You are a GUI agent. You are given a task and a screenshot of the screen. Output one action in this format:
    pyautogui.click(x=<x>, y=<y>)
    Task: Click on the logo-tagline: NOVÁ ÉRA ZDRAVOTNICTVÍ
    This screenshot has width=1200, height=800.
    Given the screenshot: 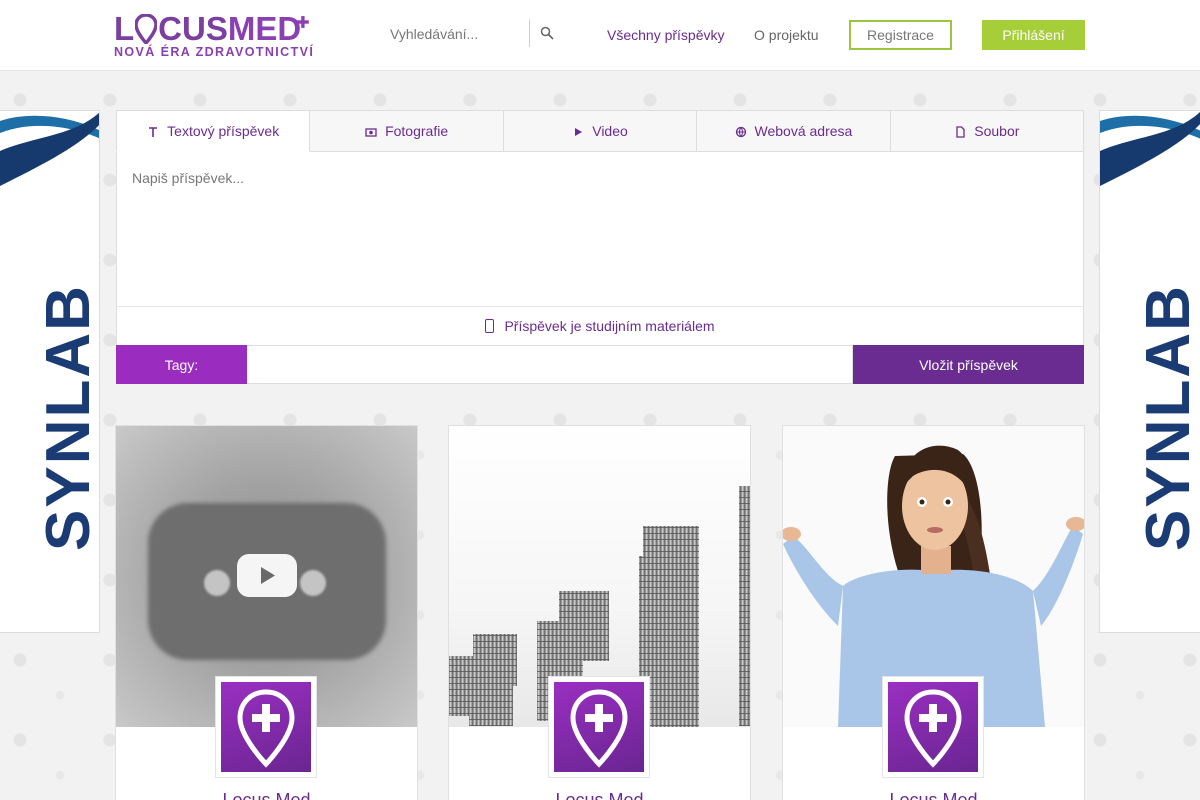 What is the action you would take?
    pyautogui.click(x=214, y=52)
    